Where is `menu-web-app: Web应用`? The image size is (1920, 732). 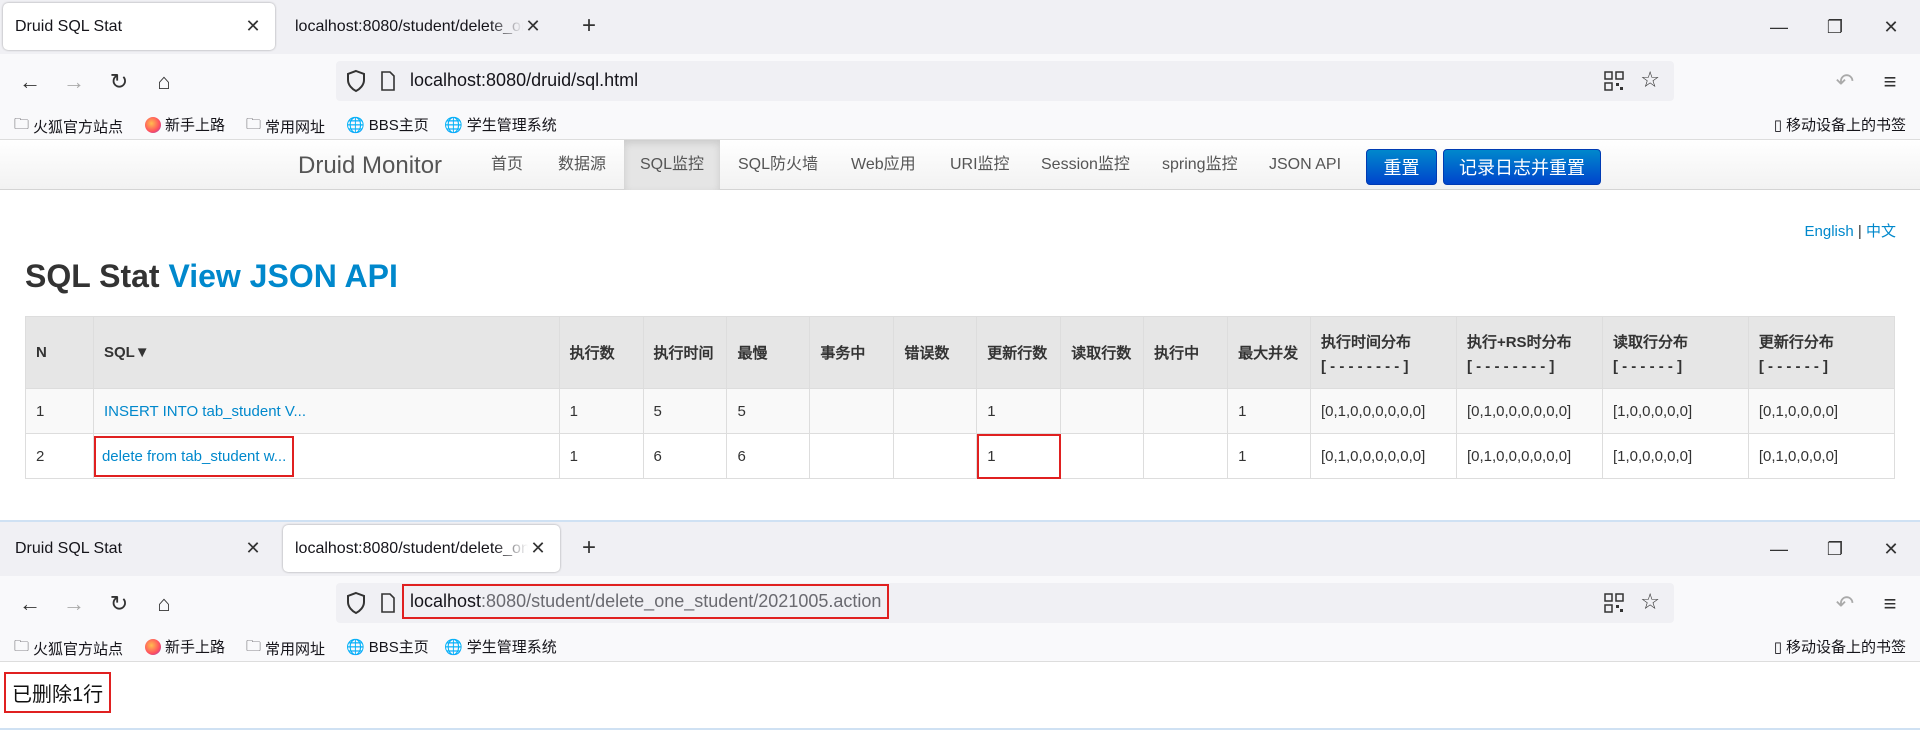 menu-web-app: Web应用 is located at coordinates (883, 165).